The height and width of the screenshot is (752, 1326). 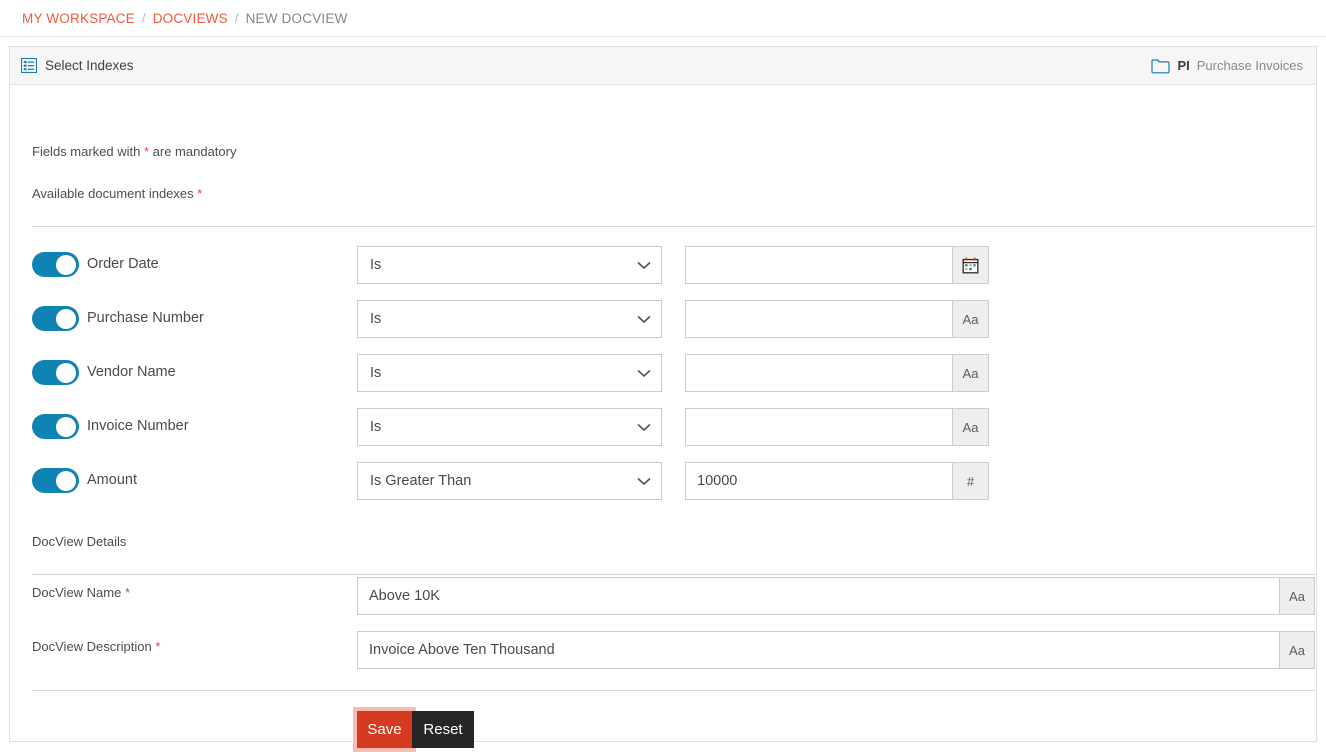 I want to click on panel-title: Select Indexes, so click(x=89, y=65).